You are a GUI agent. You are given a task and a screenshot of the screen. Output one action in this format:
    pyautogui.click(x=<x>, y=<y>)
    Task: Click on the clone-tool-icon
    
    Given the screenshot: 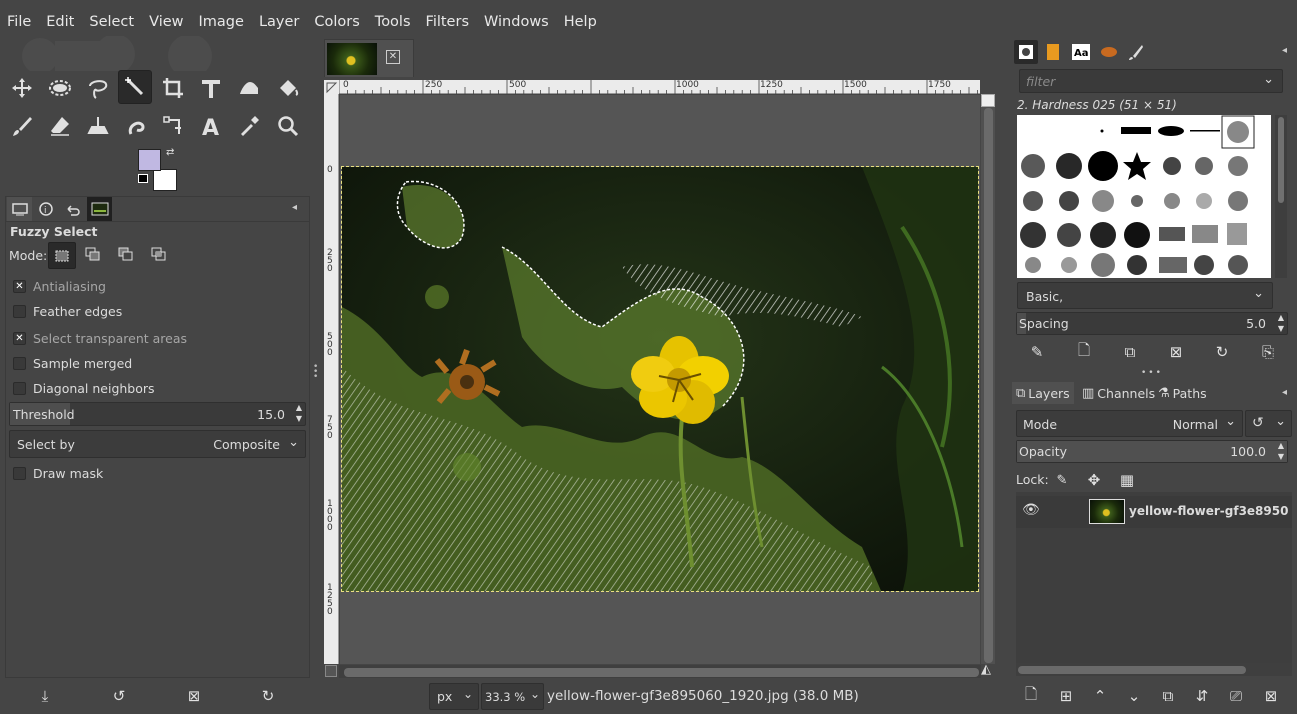 What is the action you would take?
    pyautogui.click(x=98, y=126)
    